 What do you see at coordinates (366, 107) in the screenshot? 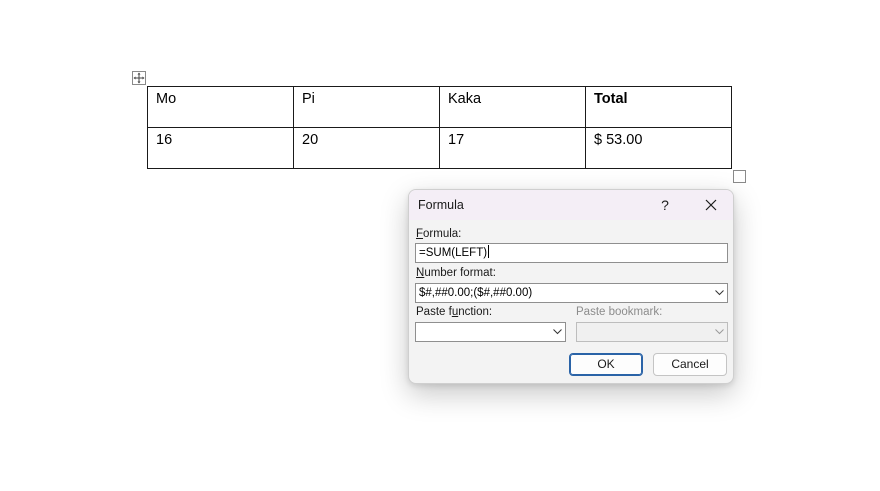
I see `table-cell-pi: Pi` at bounding box center [366, 107].